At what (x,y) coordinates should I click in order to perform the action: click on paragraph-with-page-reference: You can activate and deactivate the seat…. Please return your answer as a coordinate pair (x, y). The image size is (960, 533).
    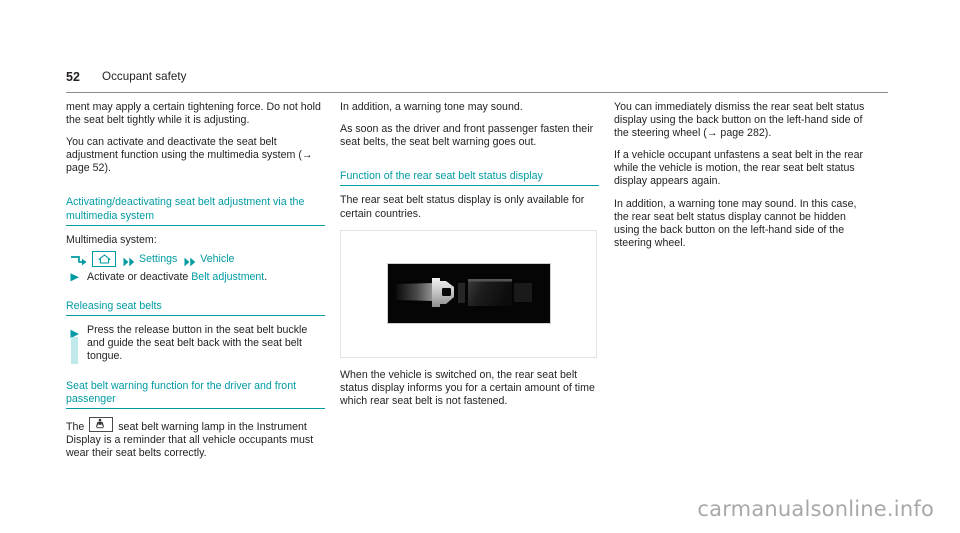
    Looking at the image, I should click on (195, 155).